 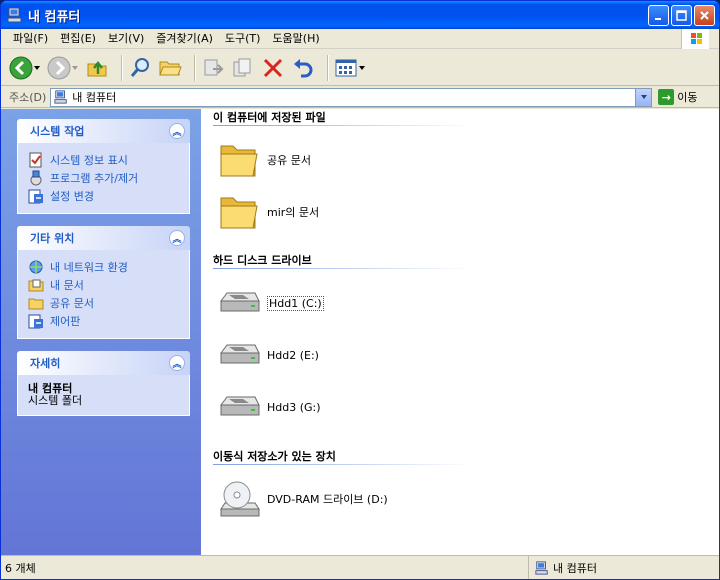 I want to click on menu-help: 도움말(H), so click(x=295, y=39).